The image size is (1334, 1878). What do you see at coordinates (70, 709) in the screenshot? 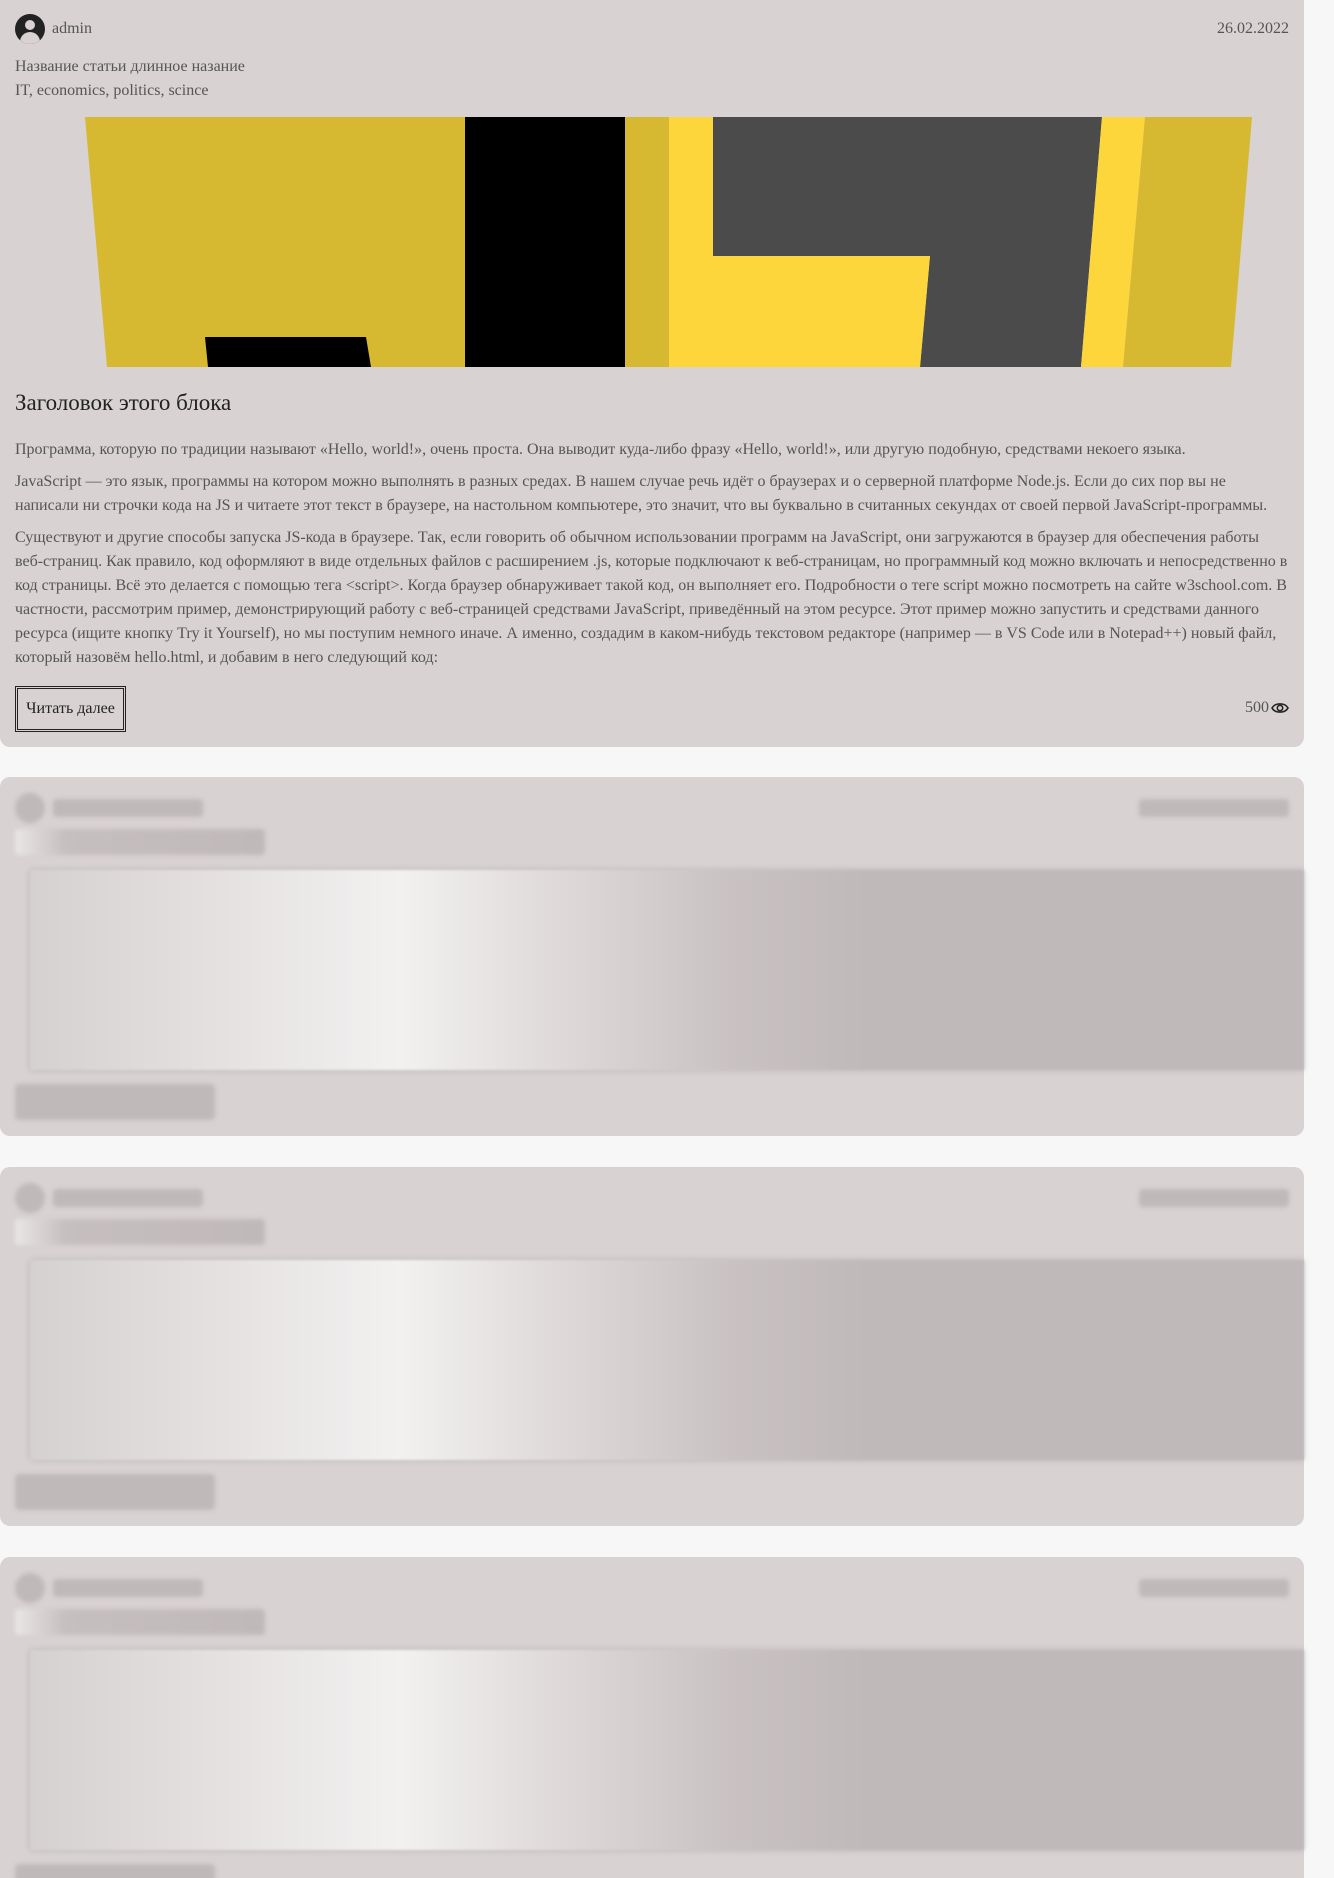
I see `read-more-button: Читать далее` at bounding box center [70, 709].